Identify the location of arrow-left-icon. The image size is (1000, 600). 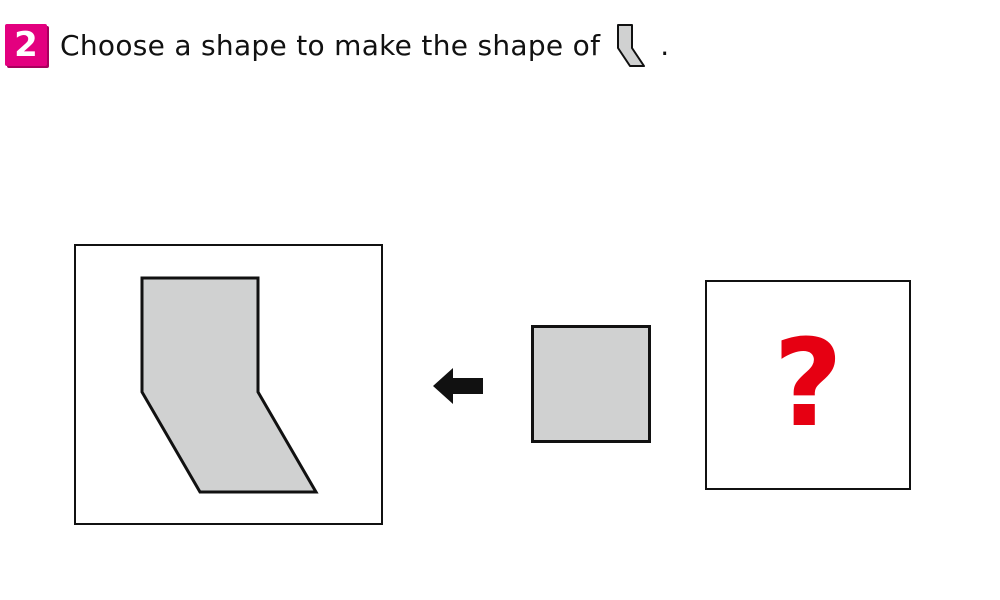
(458, 386).